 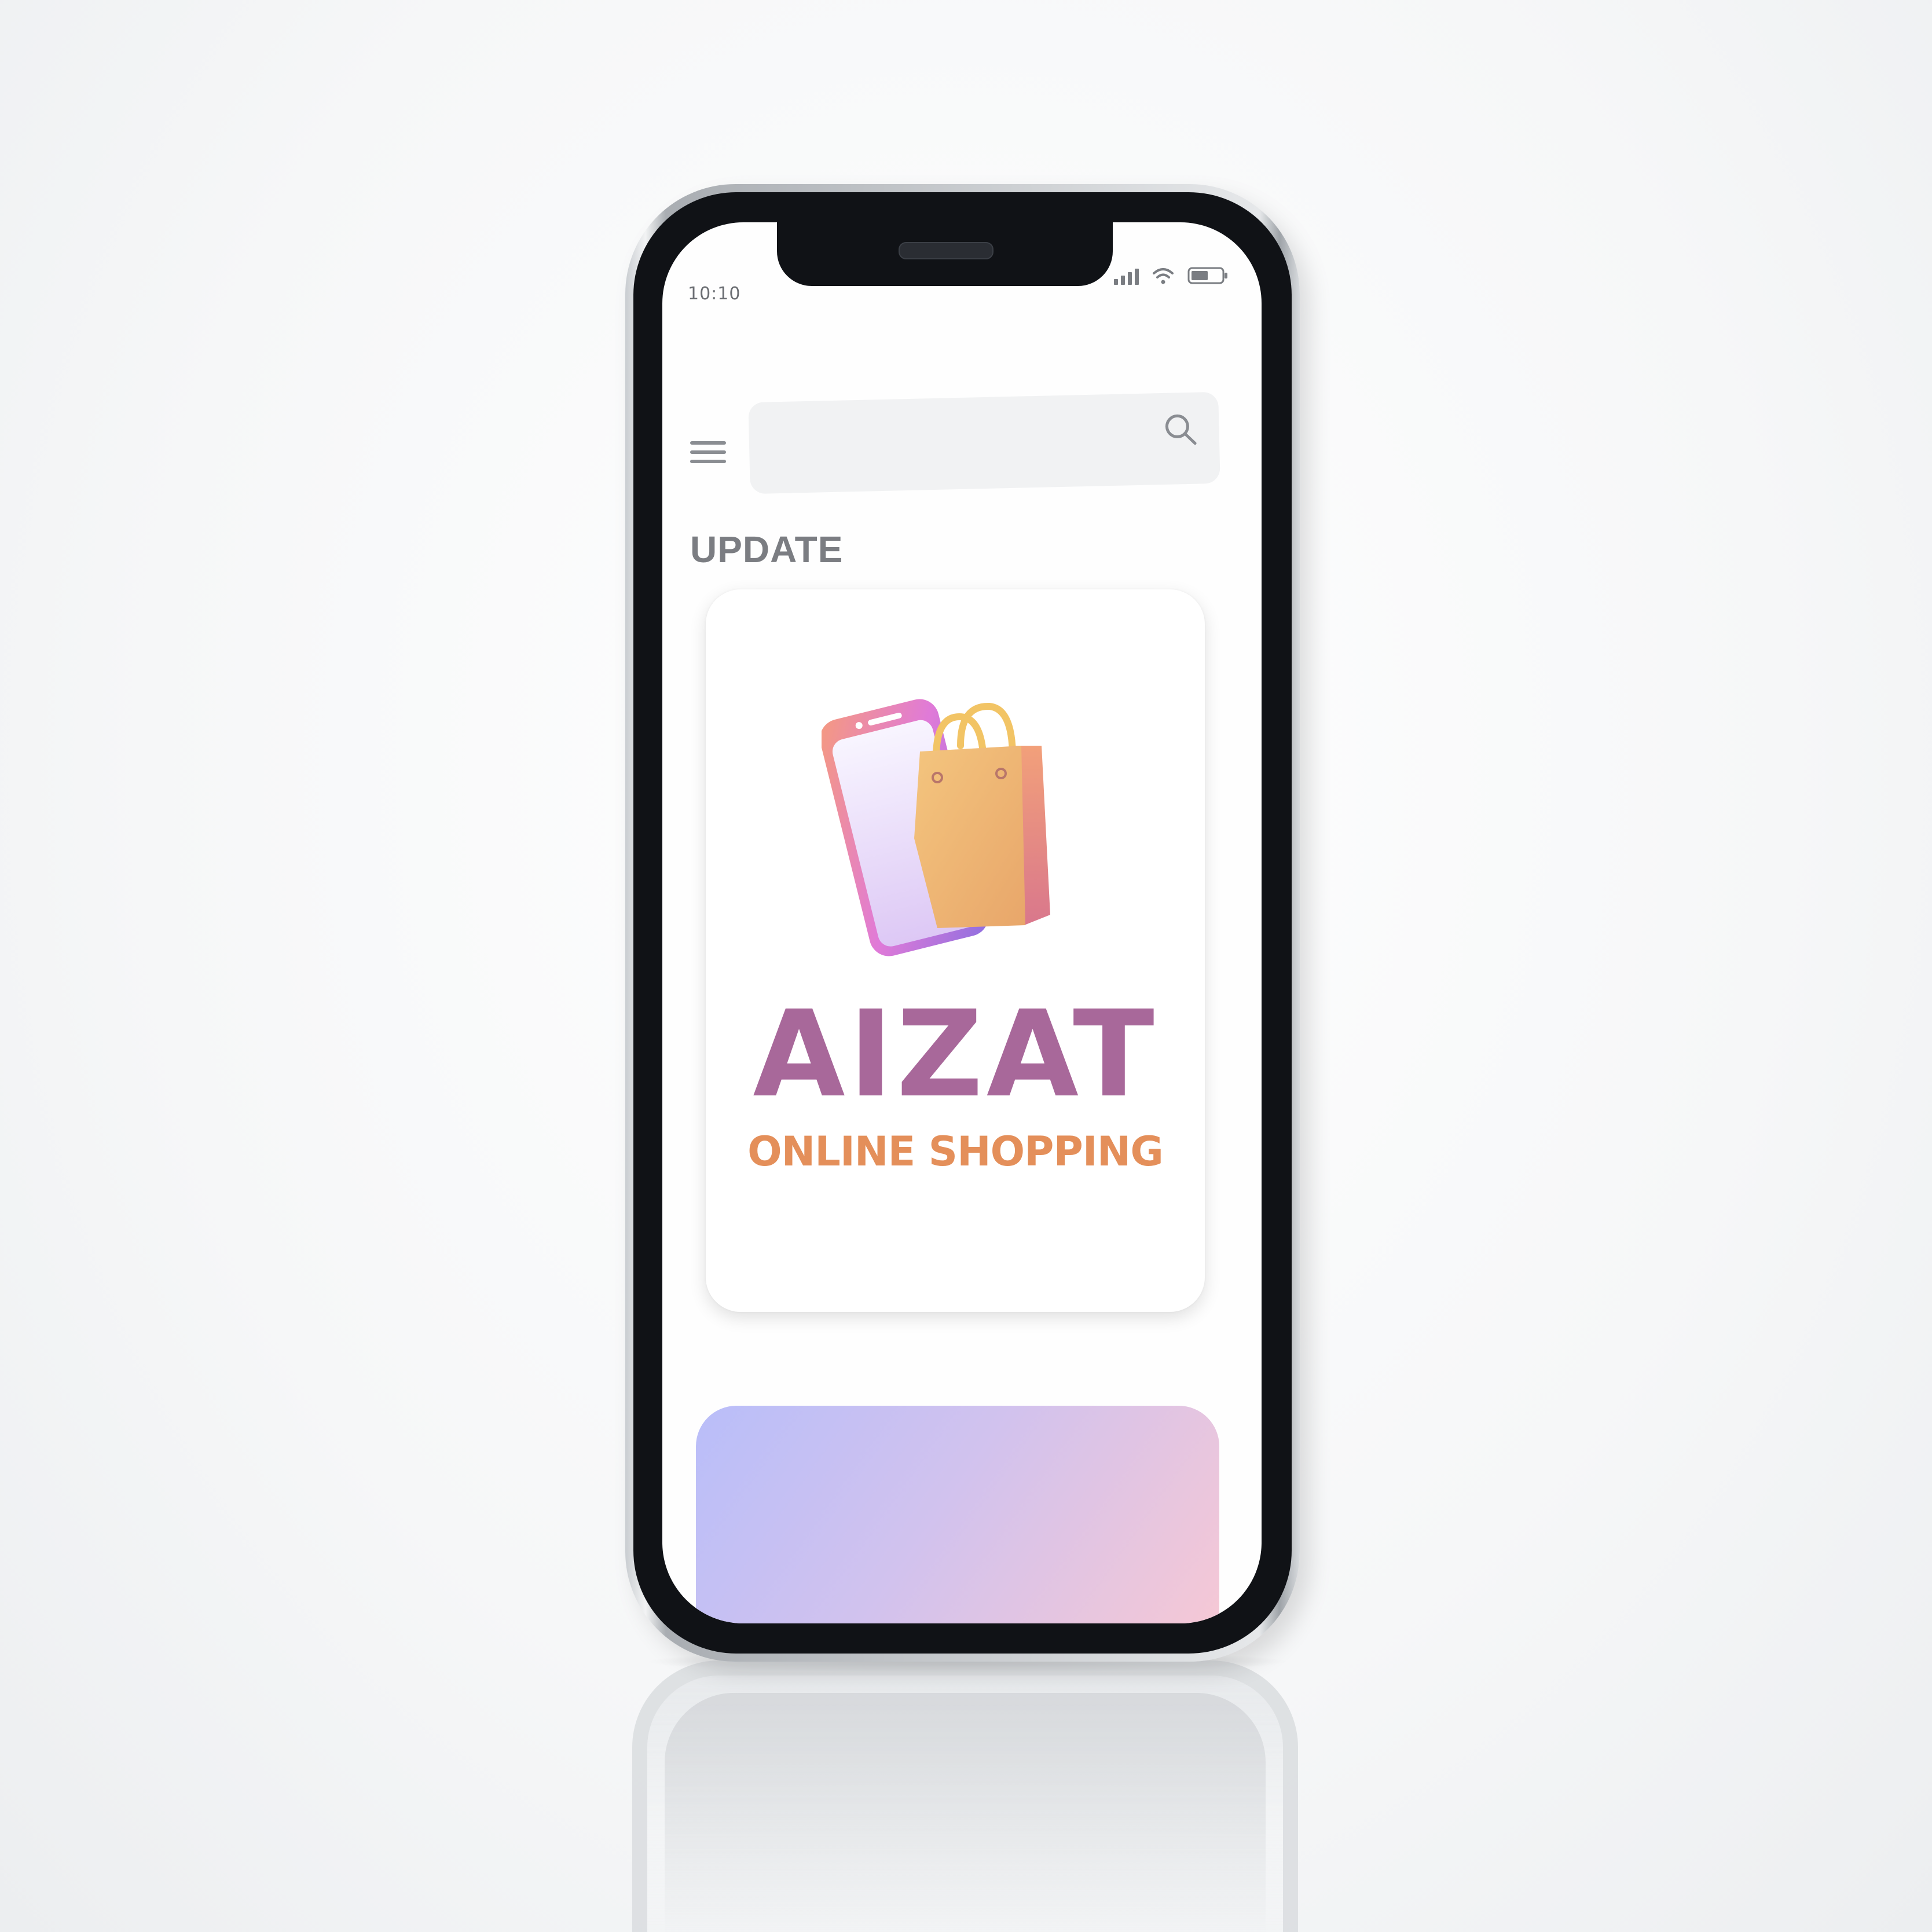 What do you see at coordinates (1208, 275) in the screenshot?
I see `battery-icon` at bounding box center [1208, 275].